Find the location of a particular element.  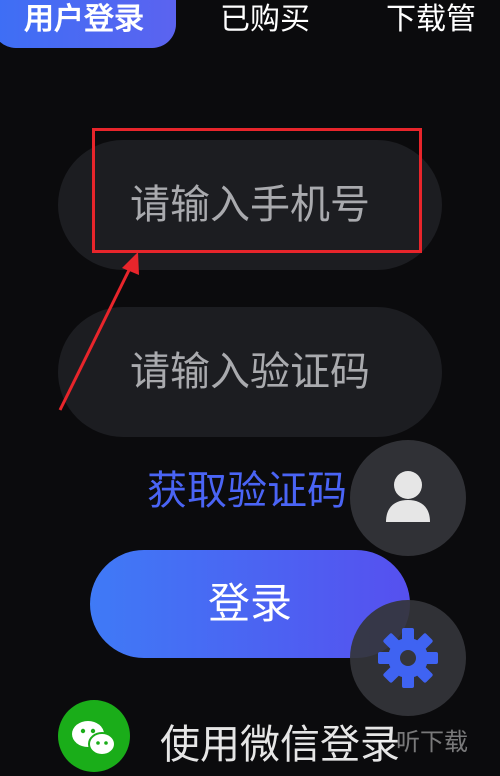

settings-floating-button is located at coordinates (408, 658).